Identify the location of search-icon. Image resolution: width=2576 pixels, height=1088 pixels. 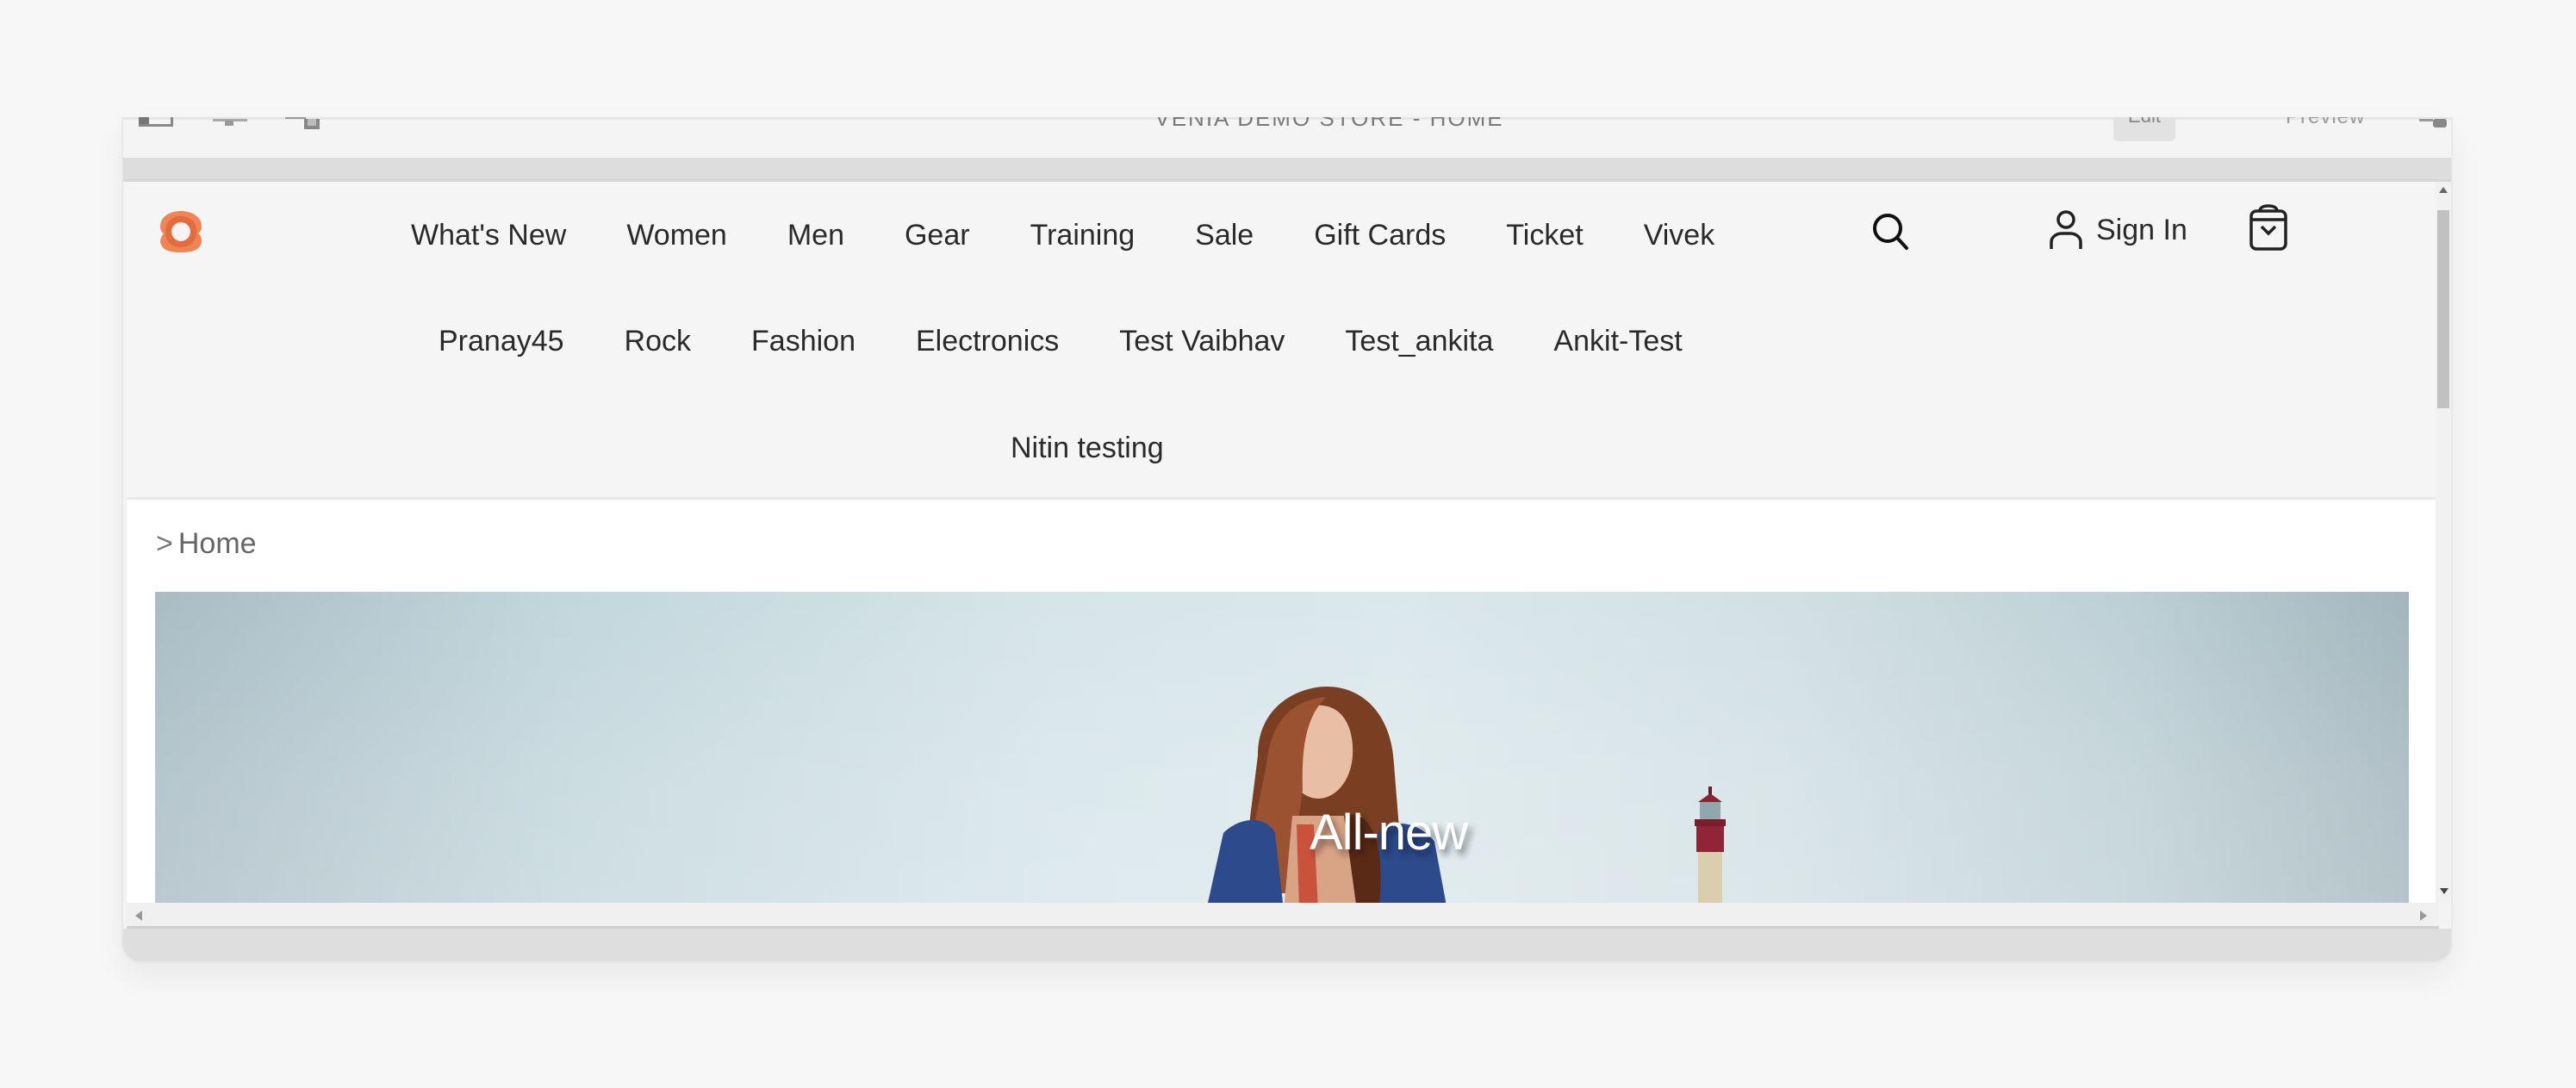
(1892, 231).